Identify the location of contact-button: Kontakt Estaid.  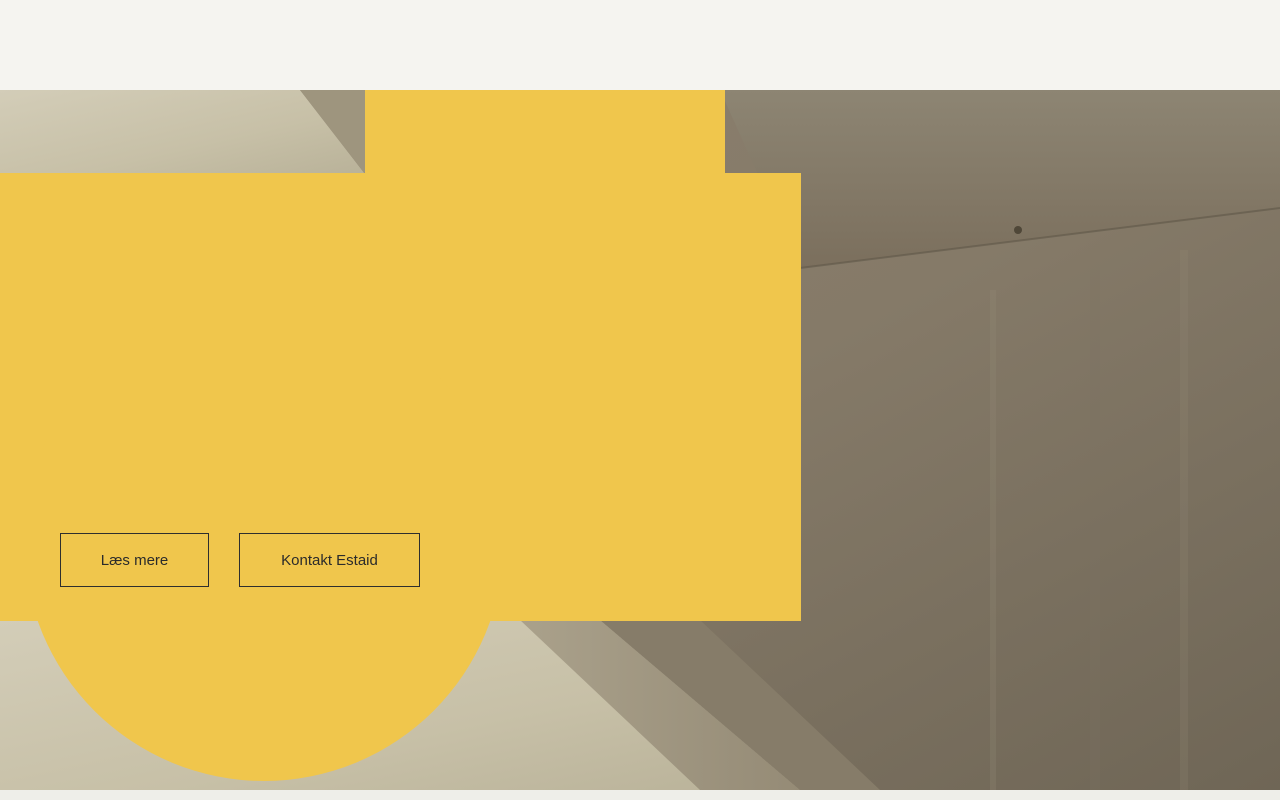
(329, 560).